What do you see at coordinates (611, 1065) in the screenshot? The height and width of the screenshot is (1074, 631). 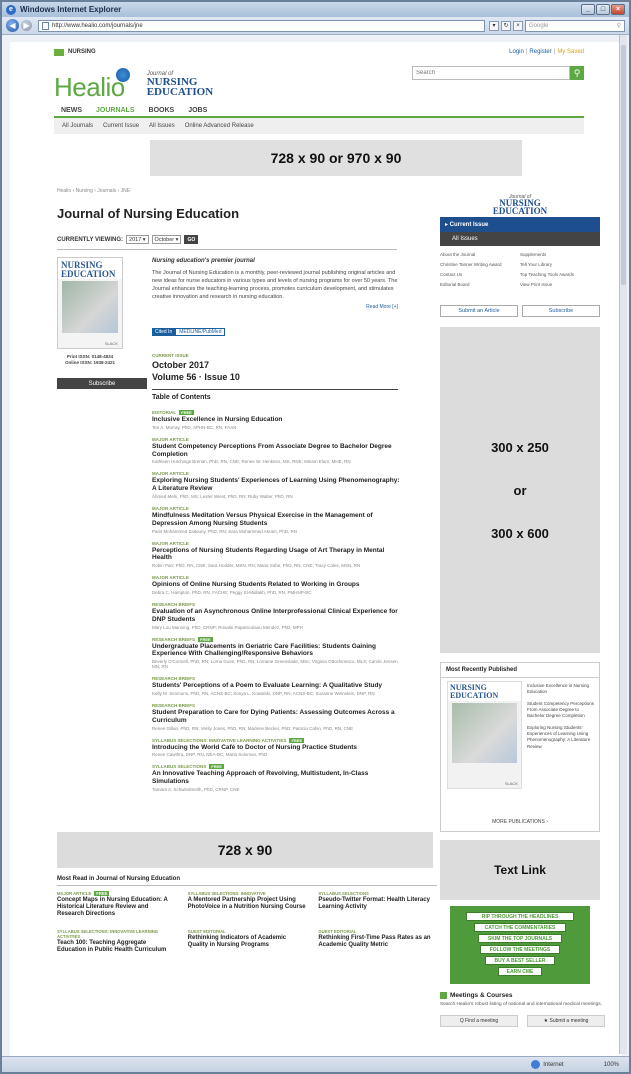 I see `zoom-level: 100%` at bounding box center [611, 1065].